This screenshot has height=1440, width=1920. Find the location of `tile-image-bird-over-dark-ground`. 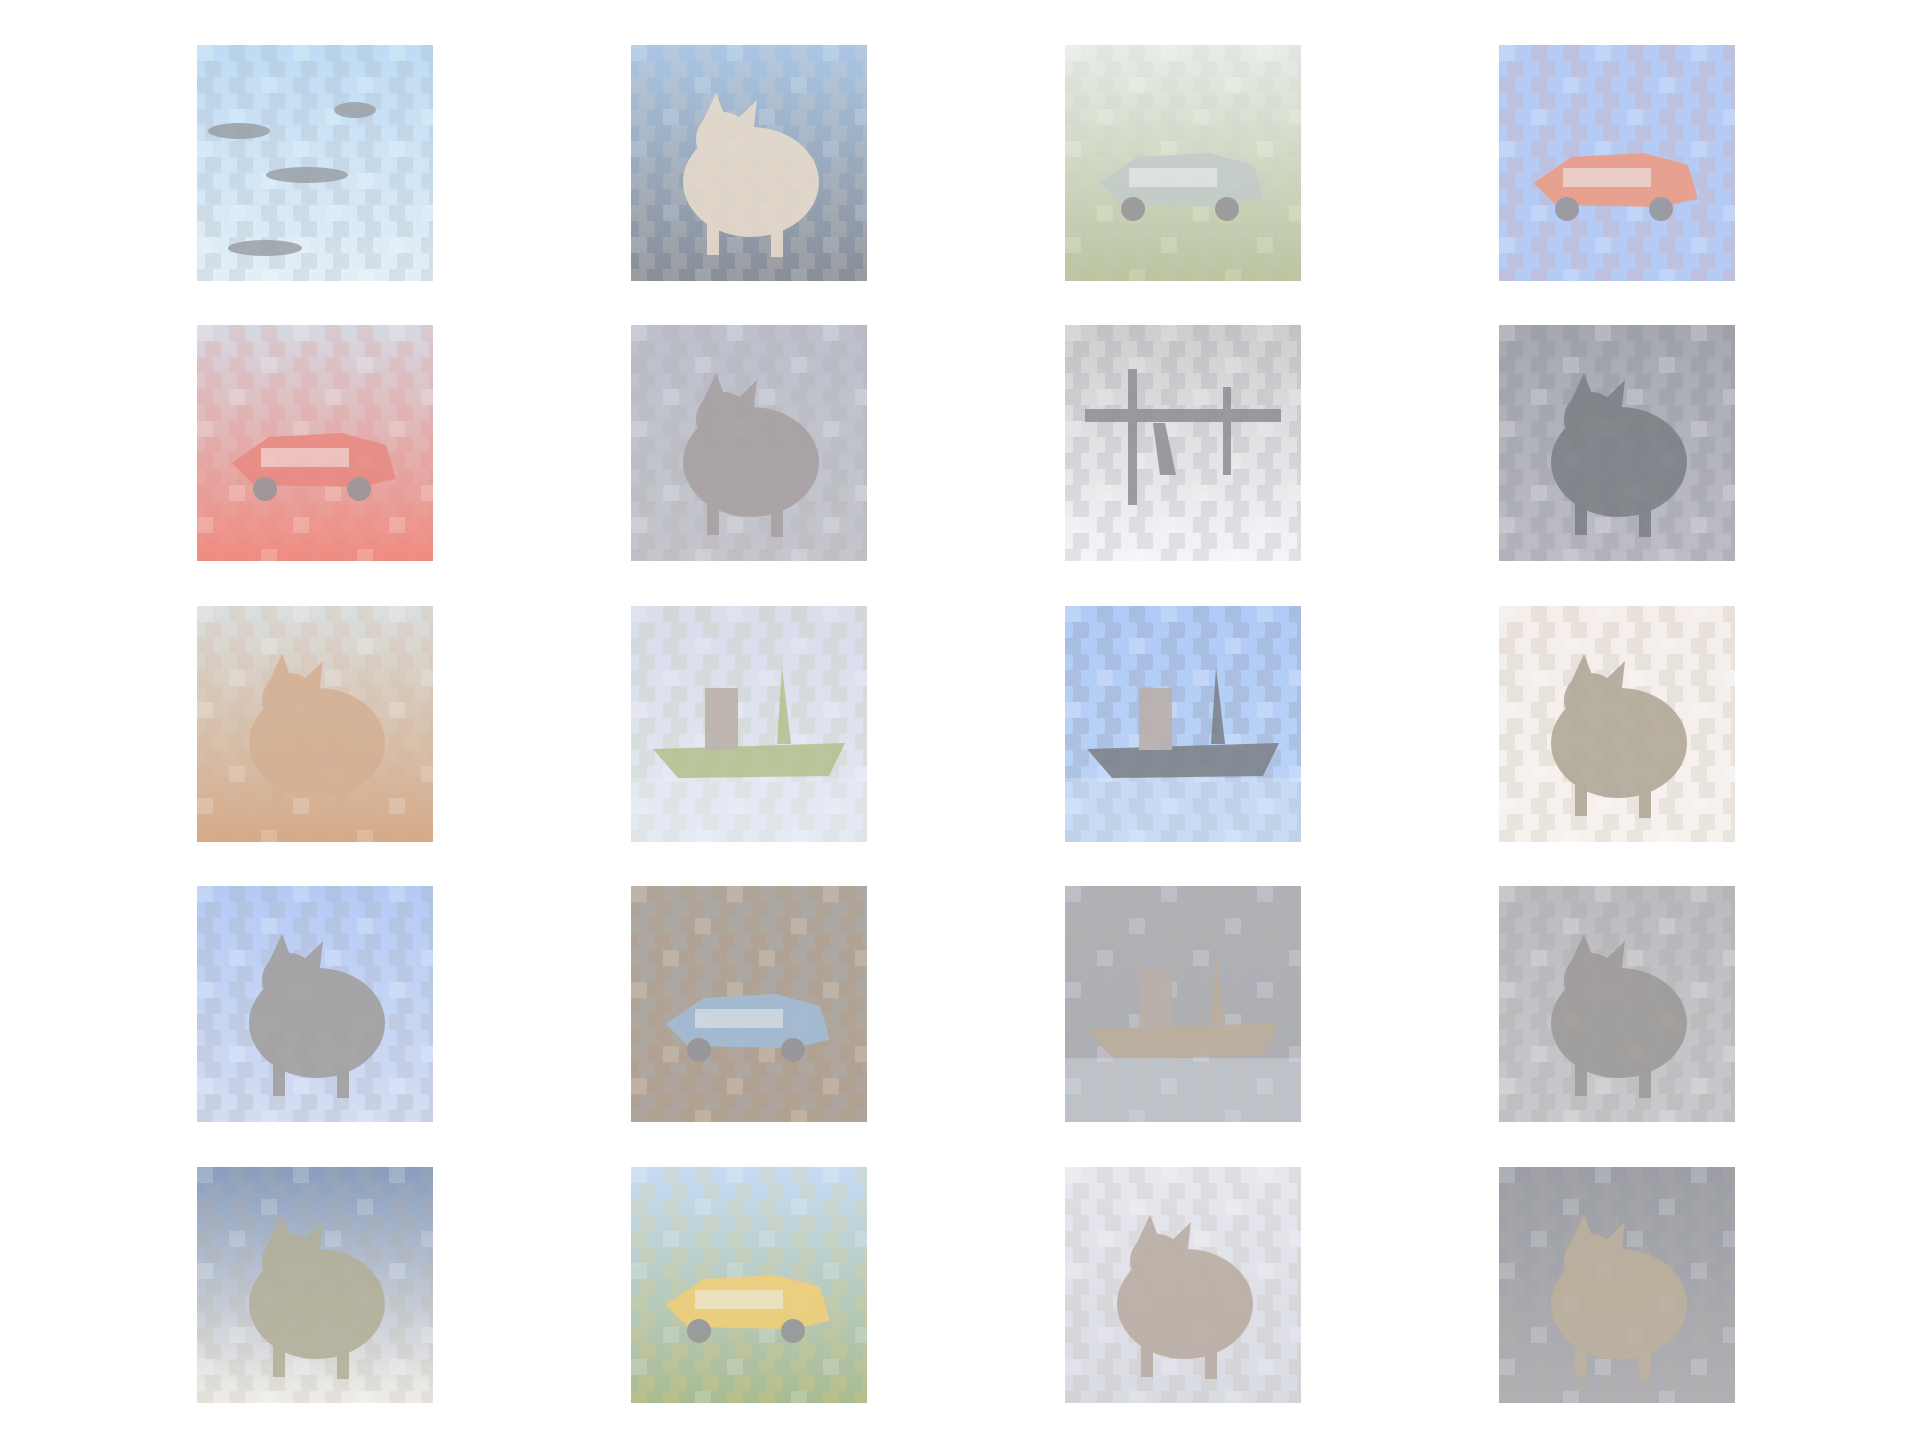

tile-image-bird-over-dark-ground is located at coordinates (749, 163).